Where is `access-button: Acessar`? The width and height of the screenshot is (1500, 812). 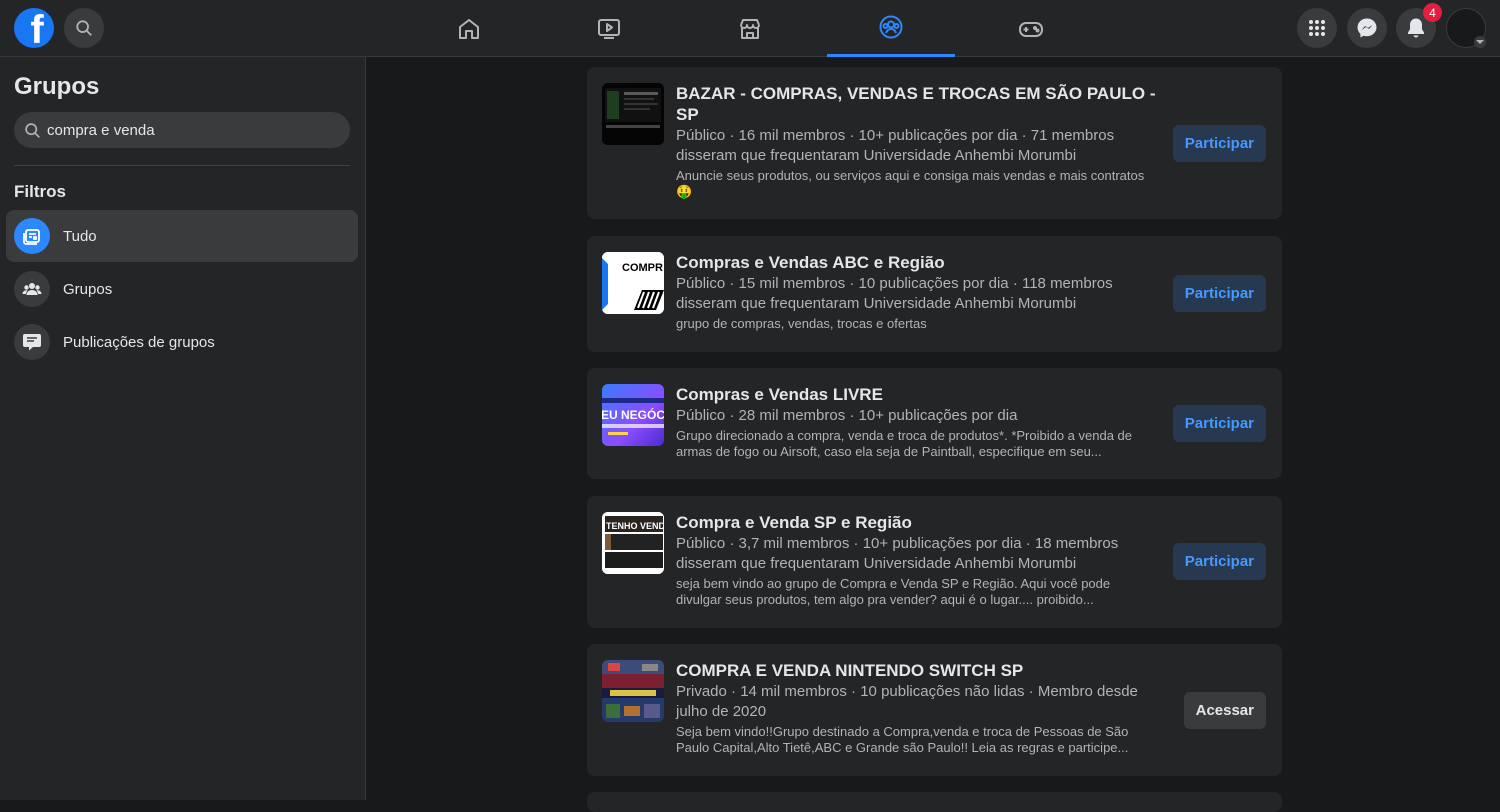
access-button: Acessar is located at coordinates (1224, 710).